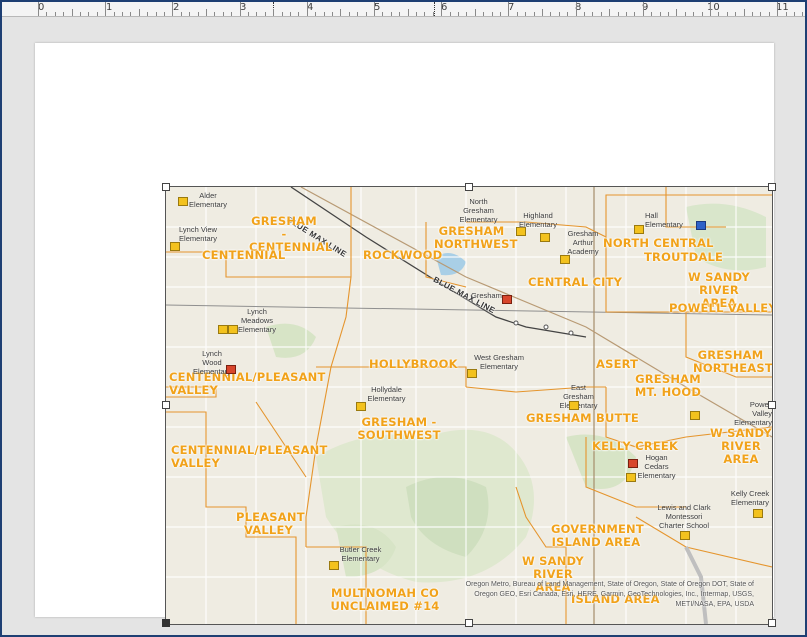 The height and width of the screenshot is (637, 807). I want to click on area-label: ASERT, so click(617, 364).